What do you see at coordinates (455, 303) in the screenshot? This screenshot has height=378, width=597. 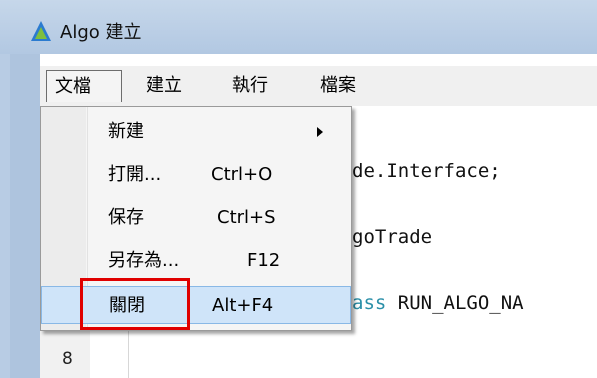 I see `code-class-name: RUN_ALGO_NA` at bounding box center [455, 303].